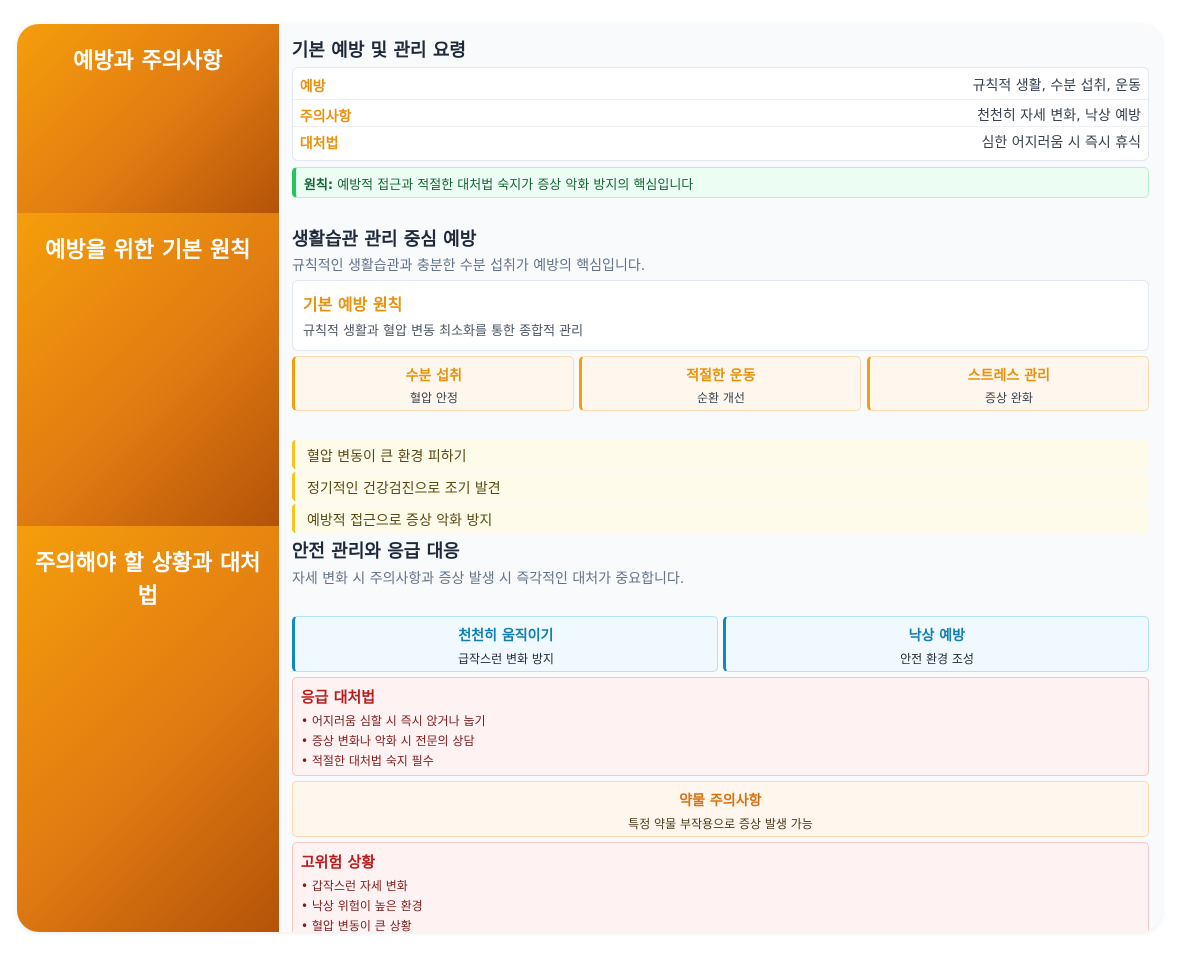 The height and width of the screenshot is (961, 1187). Describe the element at coordinates (1056, 86) in the screenshot. I see `summary-value: 규칙적 생활, 수분 섭취, 운동` at that location.